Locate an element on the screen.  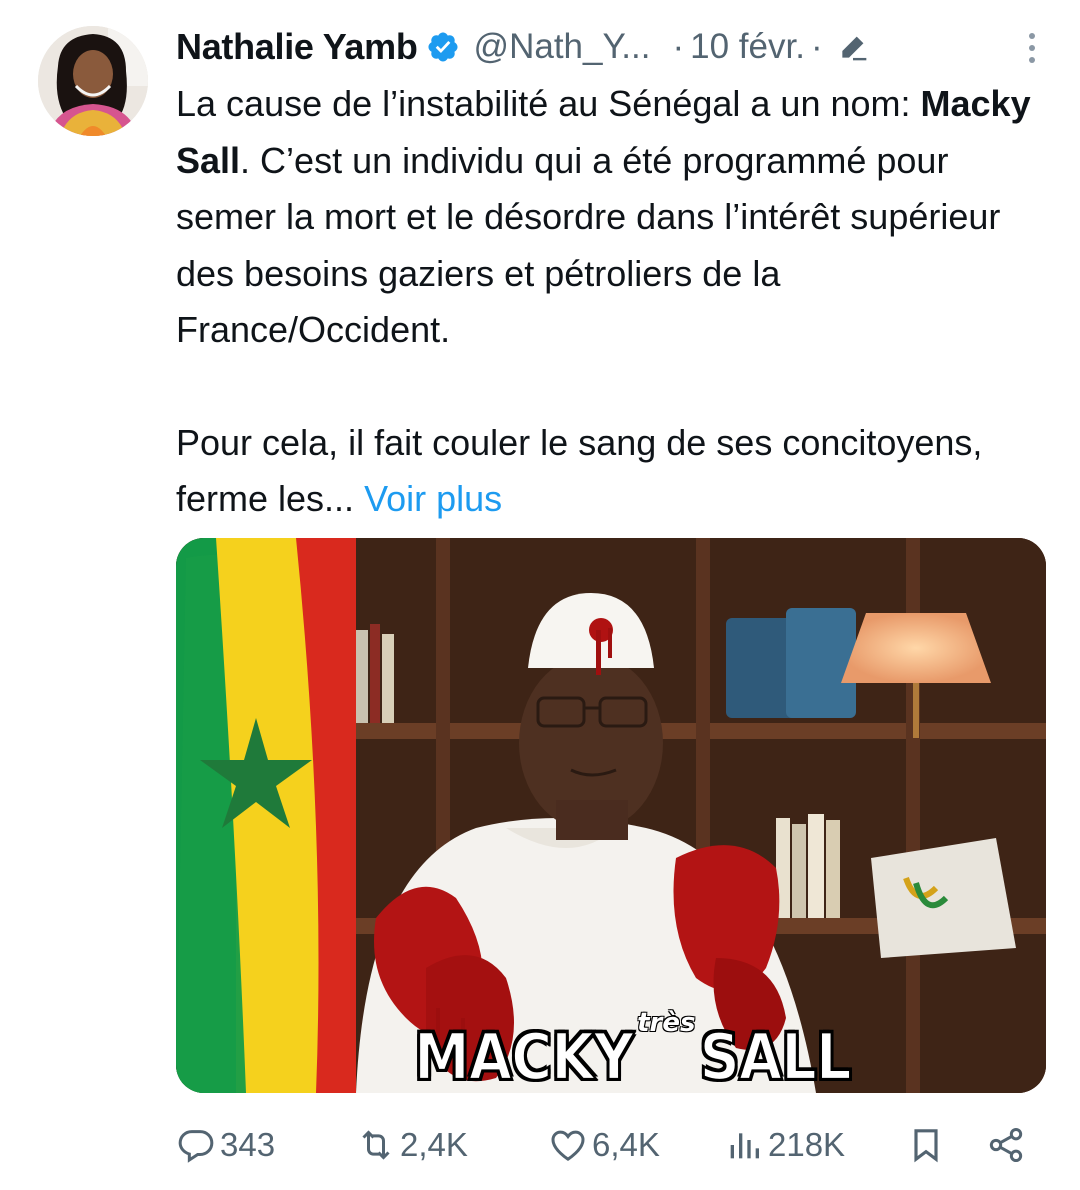
caption-left: MACKY is located at coordinates (524, 1056).